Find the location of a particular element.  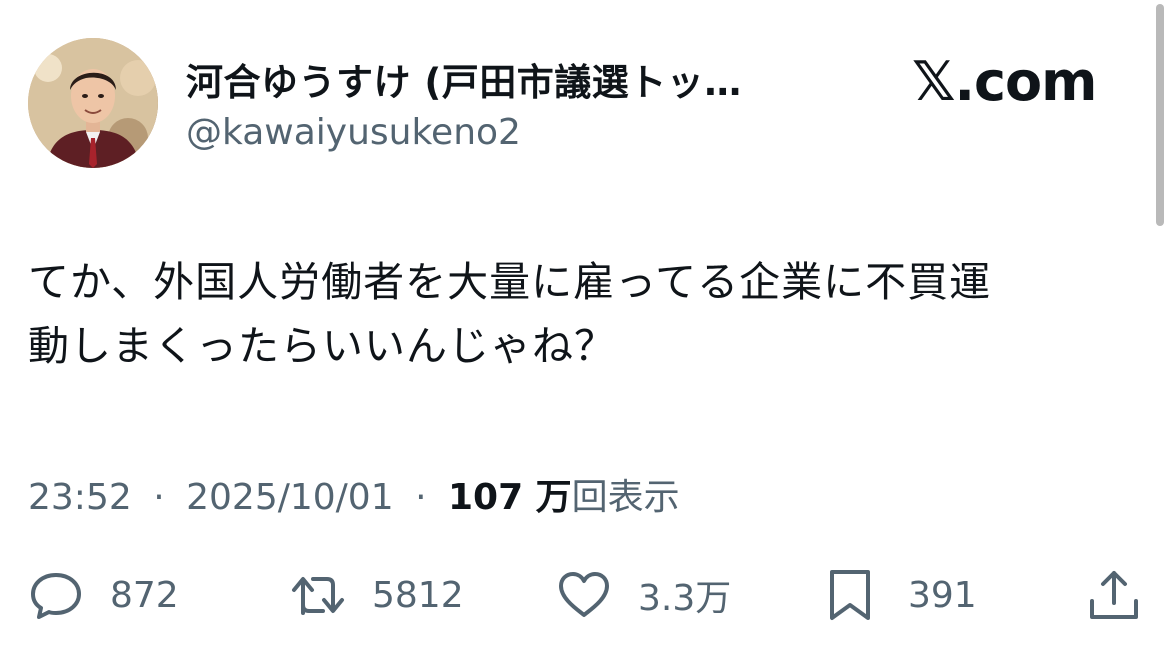

tweet-date: 2025/10/01 is located at coordinates (290, 497).